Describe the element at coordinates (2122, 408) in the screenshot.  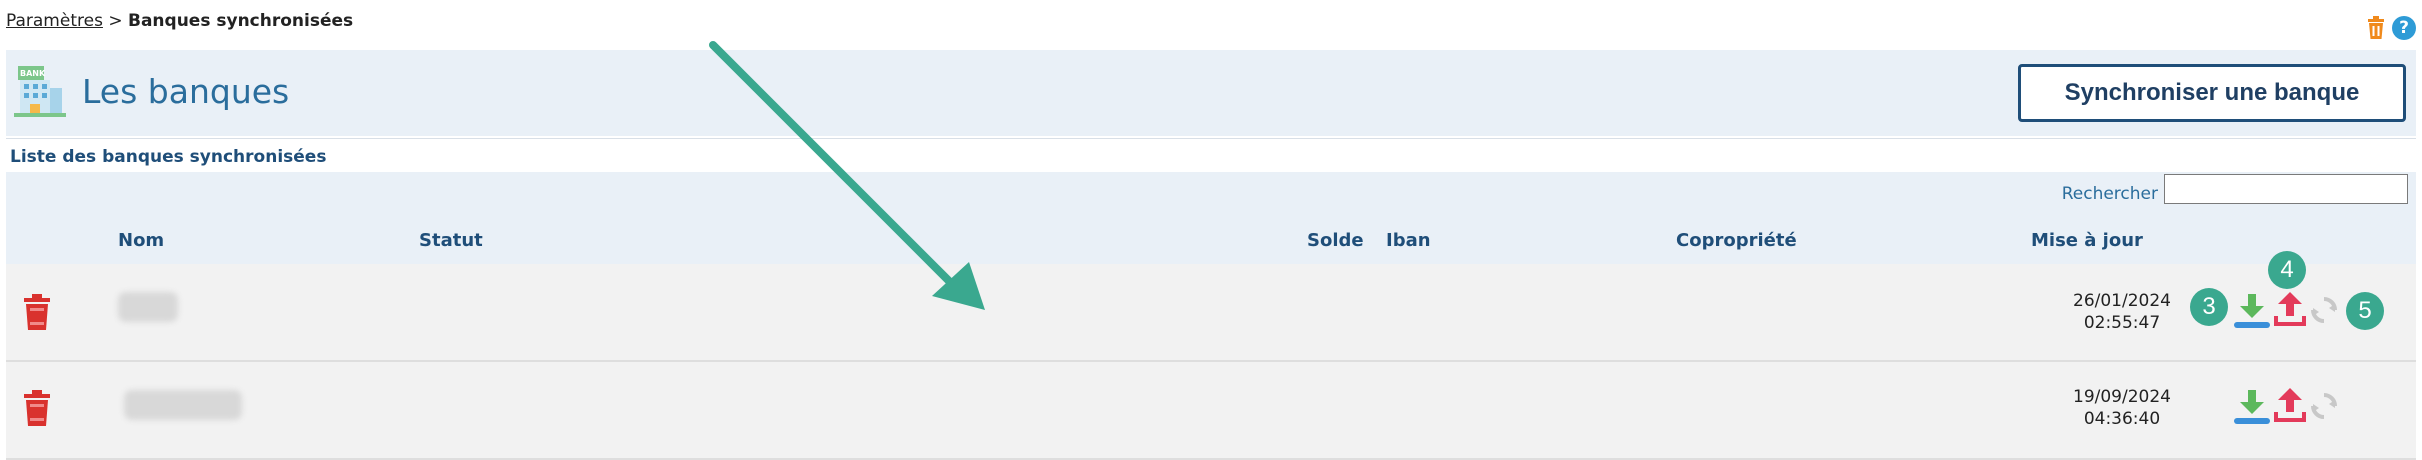
I see `update-datetime: 19/09/2024 04:36:40` at that location.